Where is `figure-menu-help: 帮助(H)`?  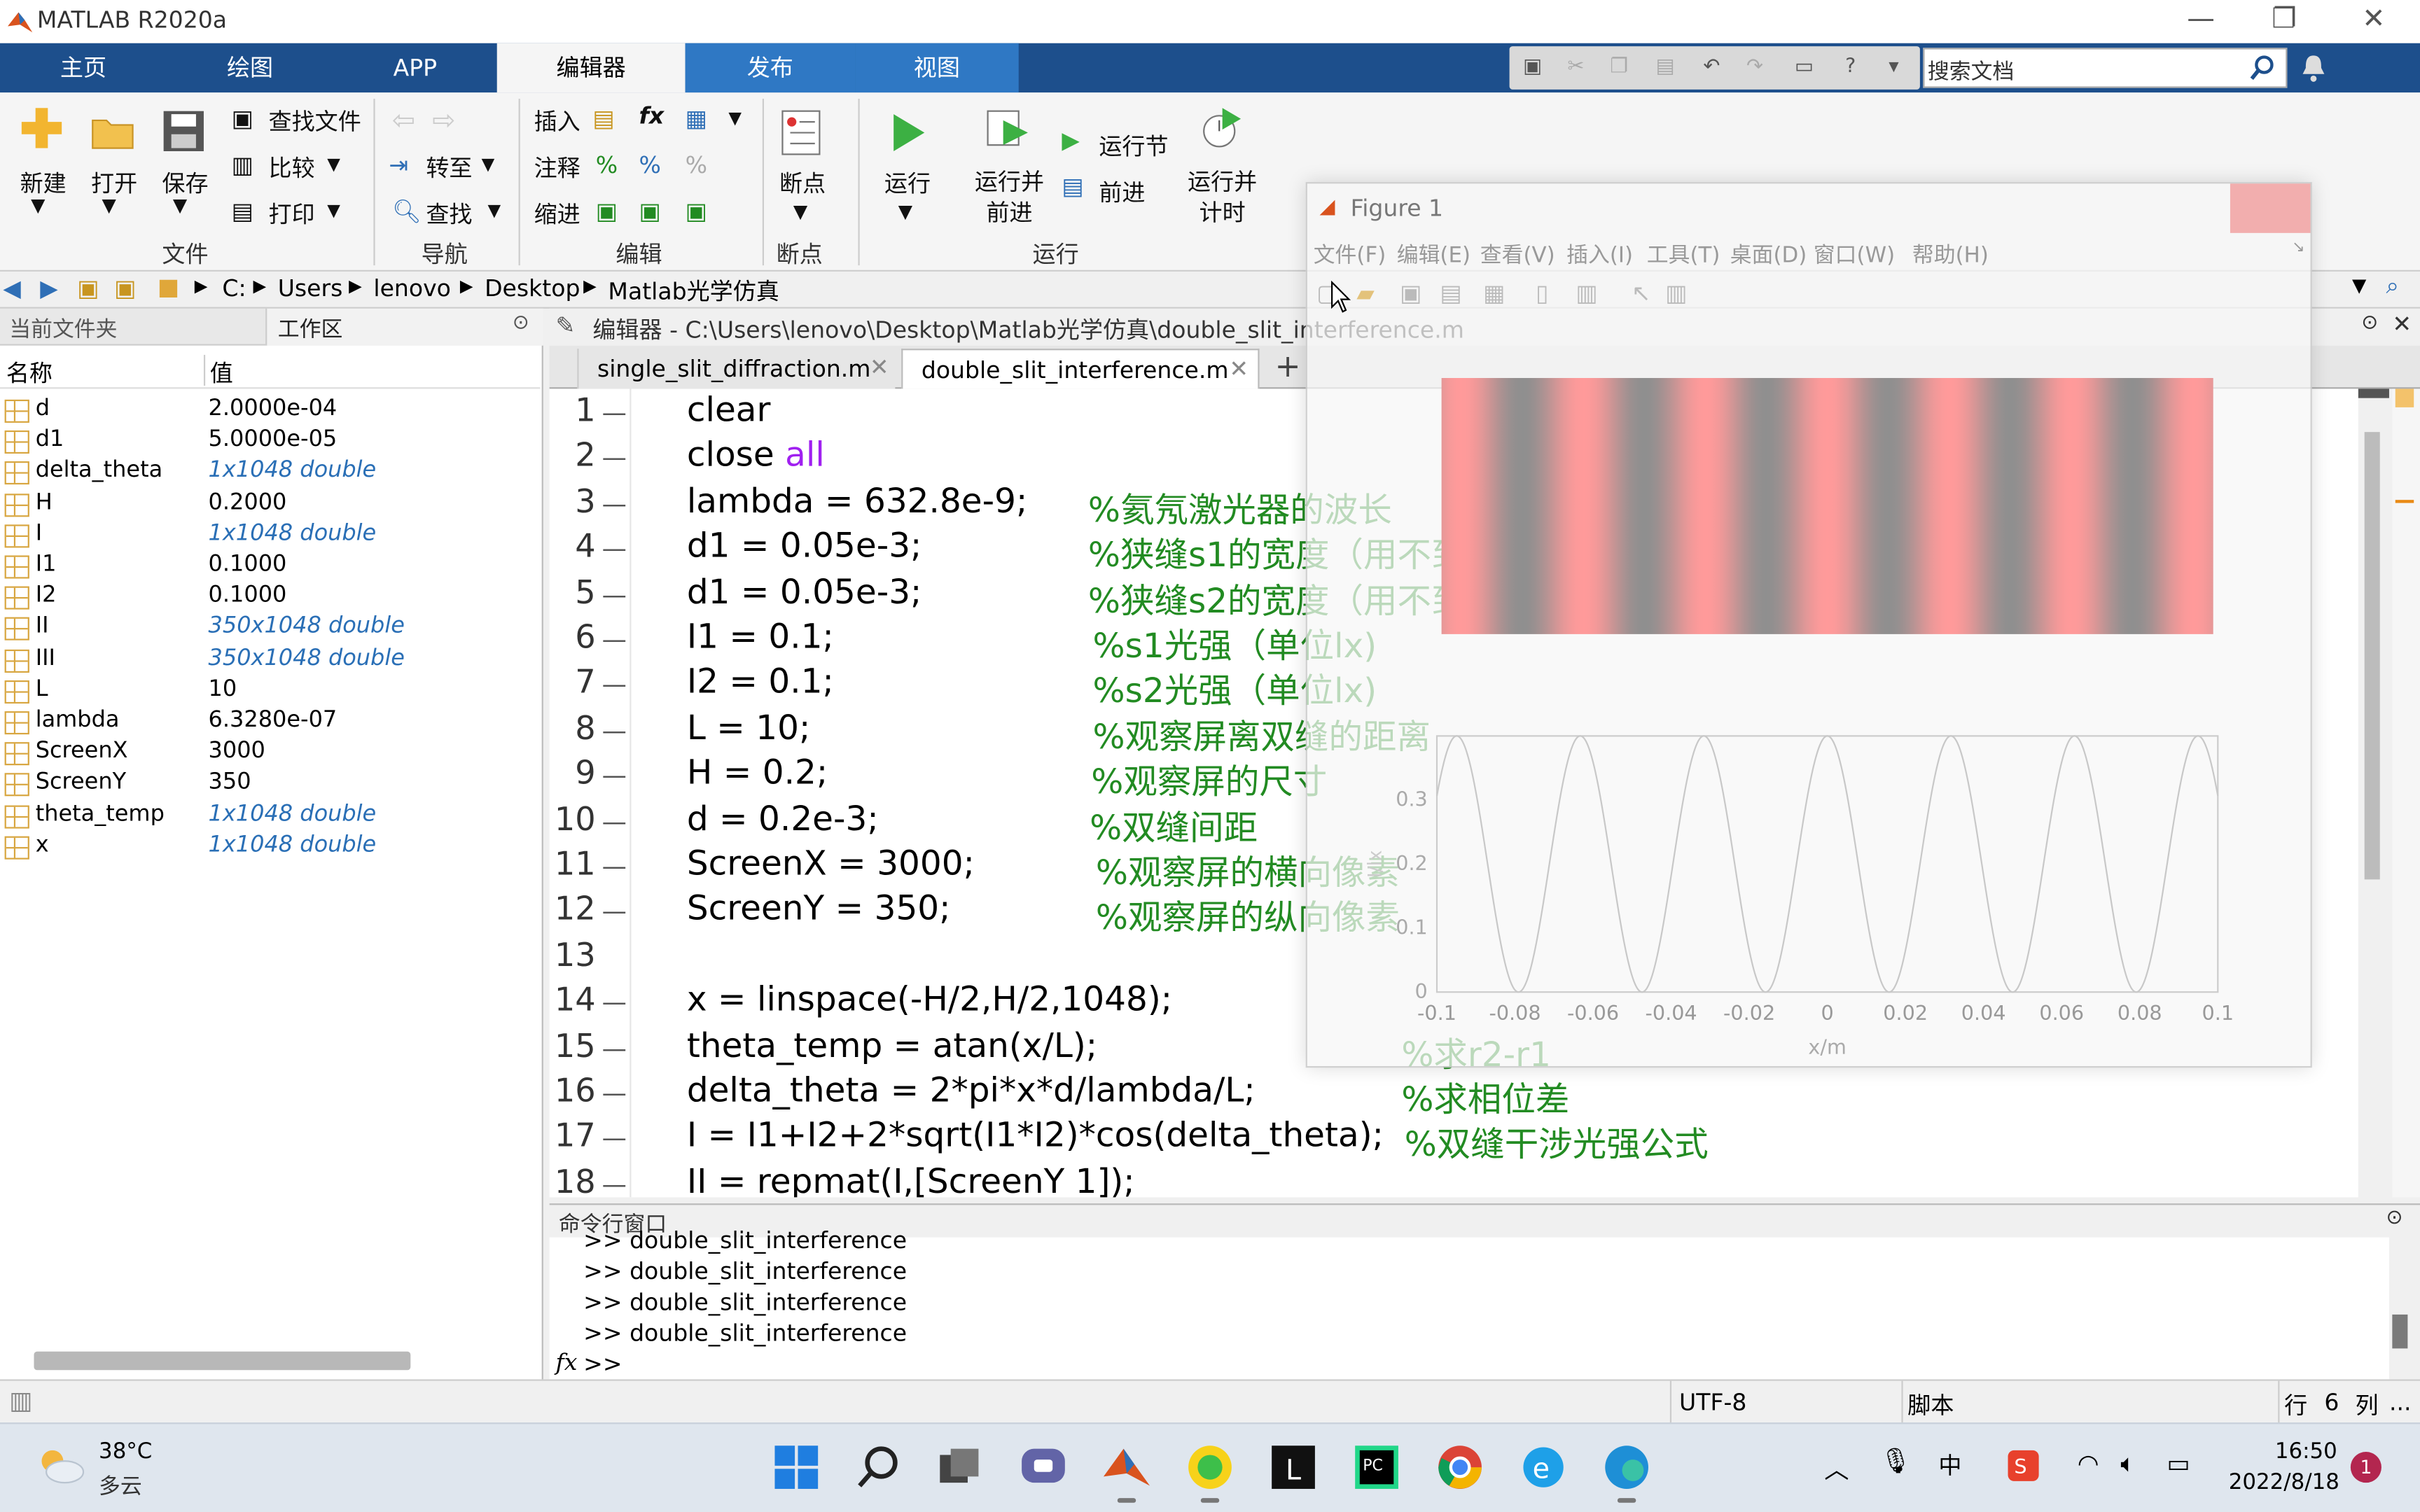
figure-menu-help: 帮助(H) is located at coordinates (1950, 254).